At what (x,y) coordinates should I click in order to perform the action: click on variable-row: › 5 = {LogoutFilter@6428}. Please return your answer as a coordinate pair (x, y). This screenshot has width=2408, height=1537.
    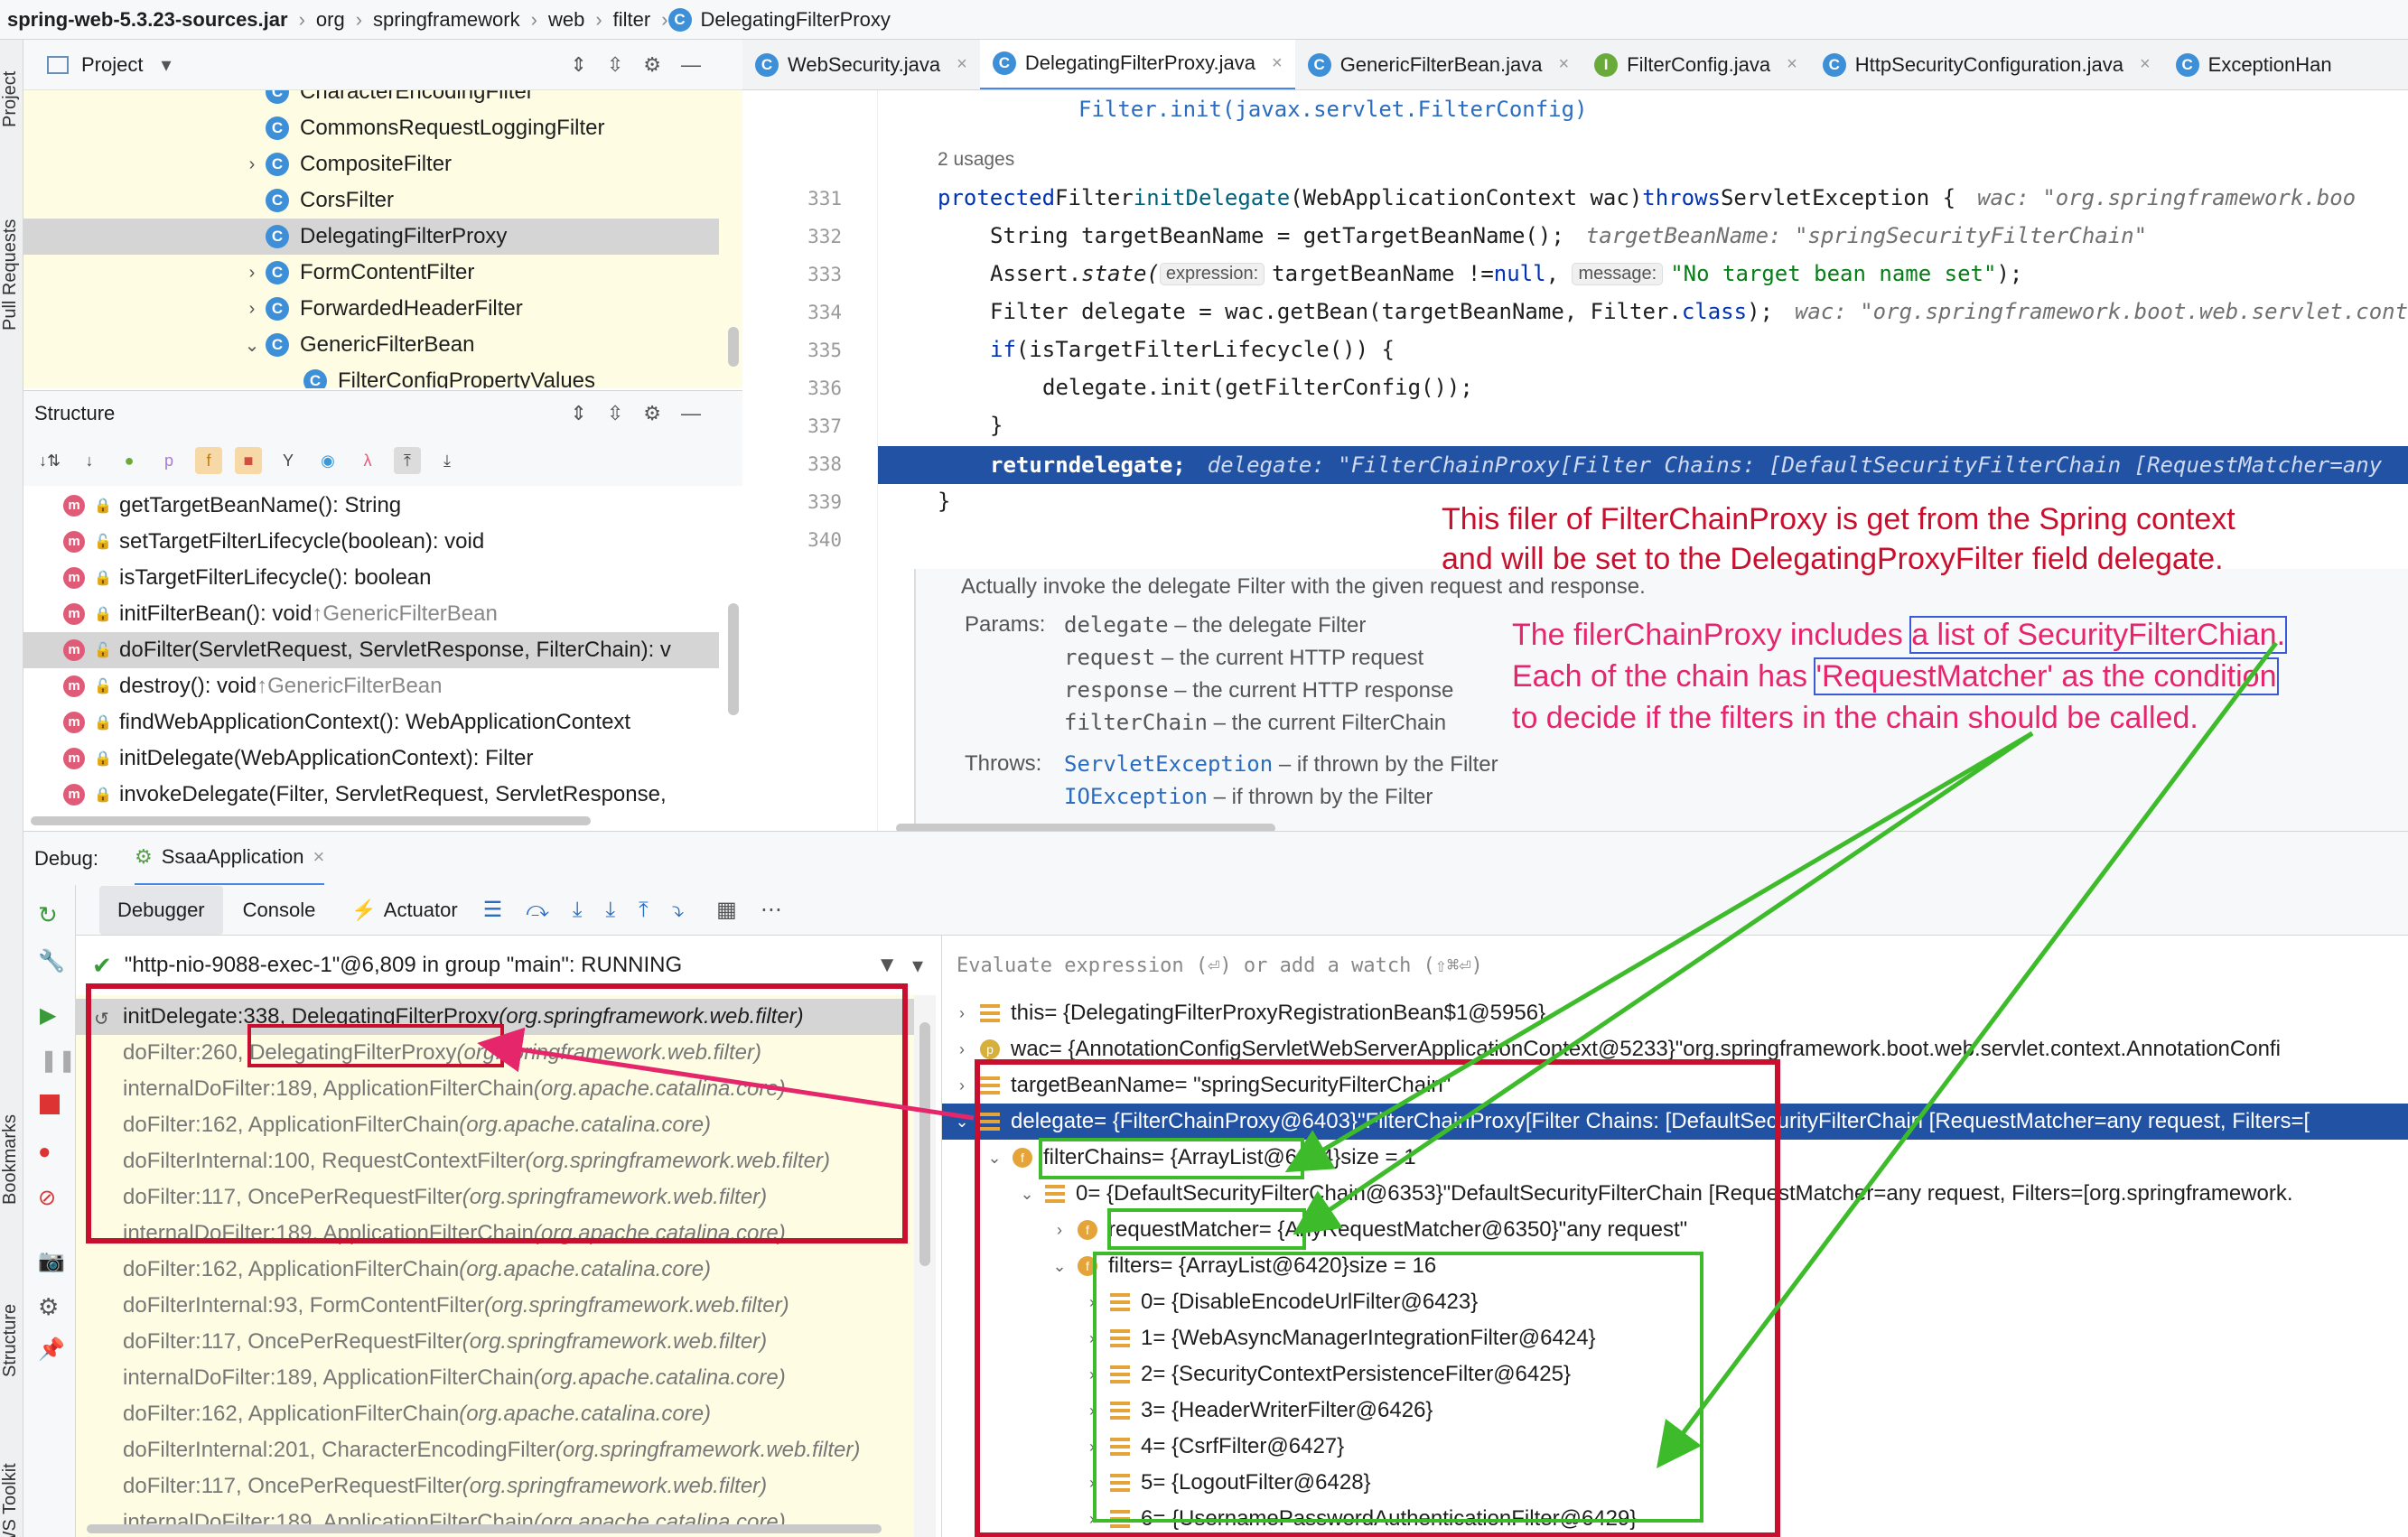
    Looking at the image, I should click on (1675, 1483).